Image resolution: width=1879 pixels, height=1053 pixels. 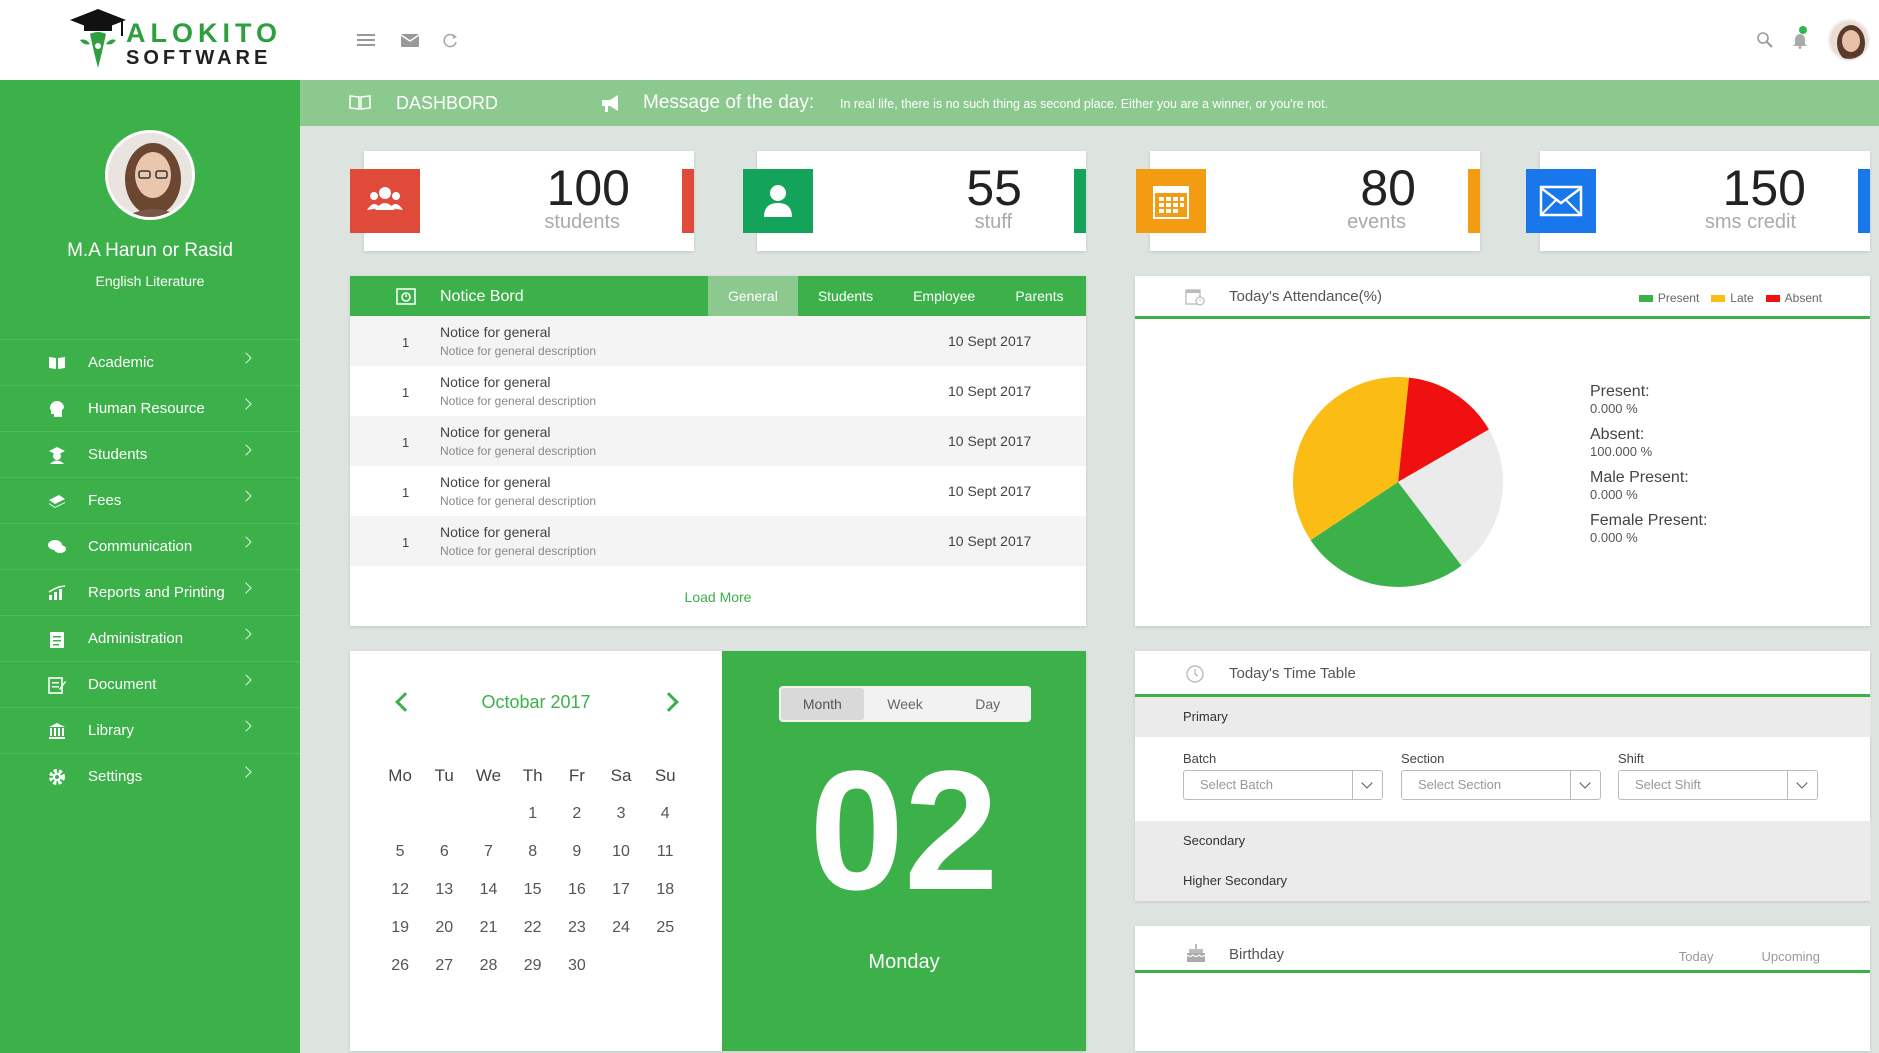 What do you see at coordinates (577, 937) in the screenshot?
I see `calendar-day-cell: 23` at bounding box center [577, 937].